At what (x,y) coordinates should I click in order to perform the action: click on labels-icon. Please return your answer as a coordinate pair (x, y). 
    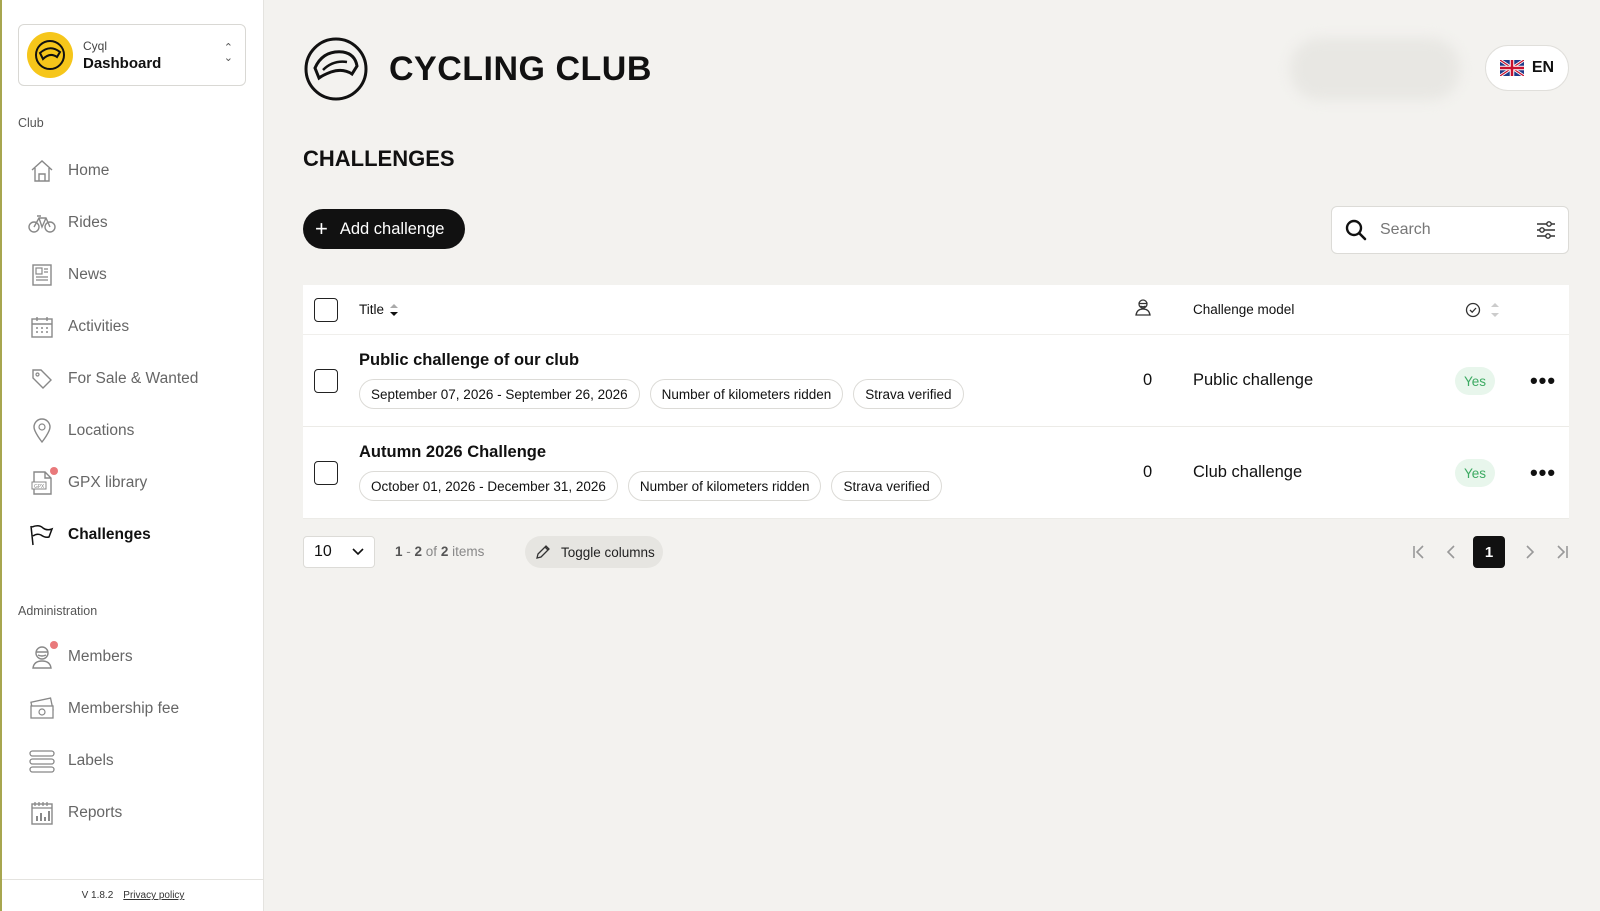
    Looking at the image, I should click on (42, 761).